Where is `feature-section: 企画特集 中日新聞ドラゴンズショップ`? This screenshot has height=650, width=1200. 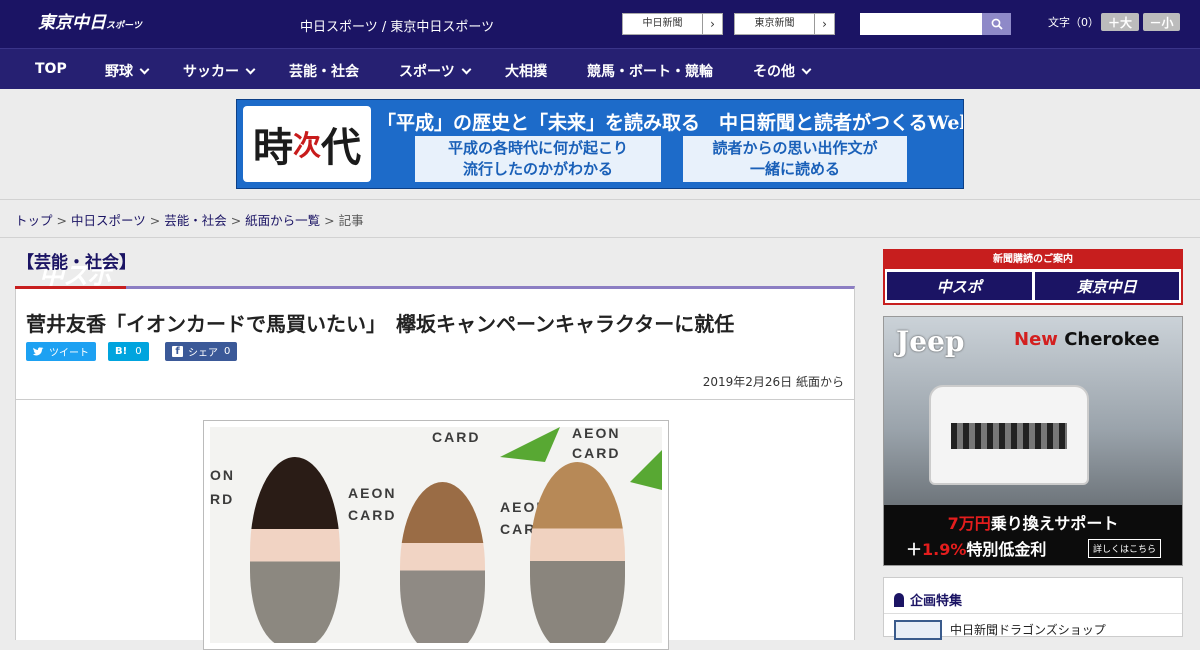 feature-section: 企画特集 中日新聞ドラゴンズショップ is located at coordinates (1033, 608).